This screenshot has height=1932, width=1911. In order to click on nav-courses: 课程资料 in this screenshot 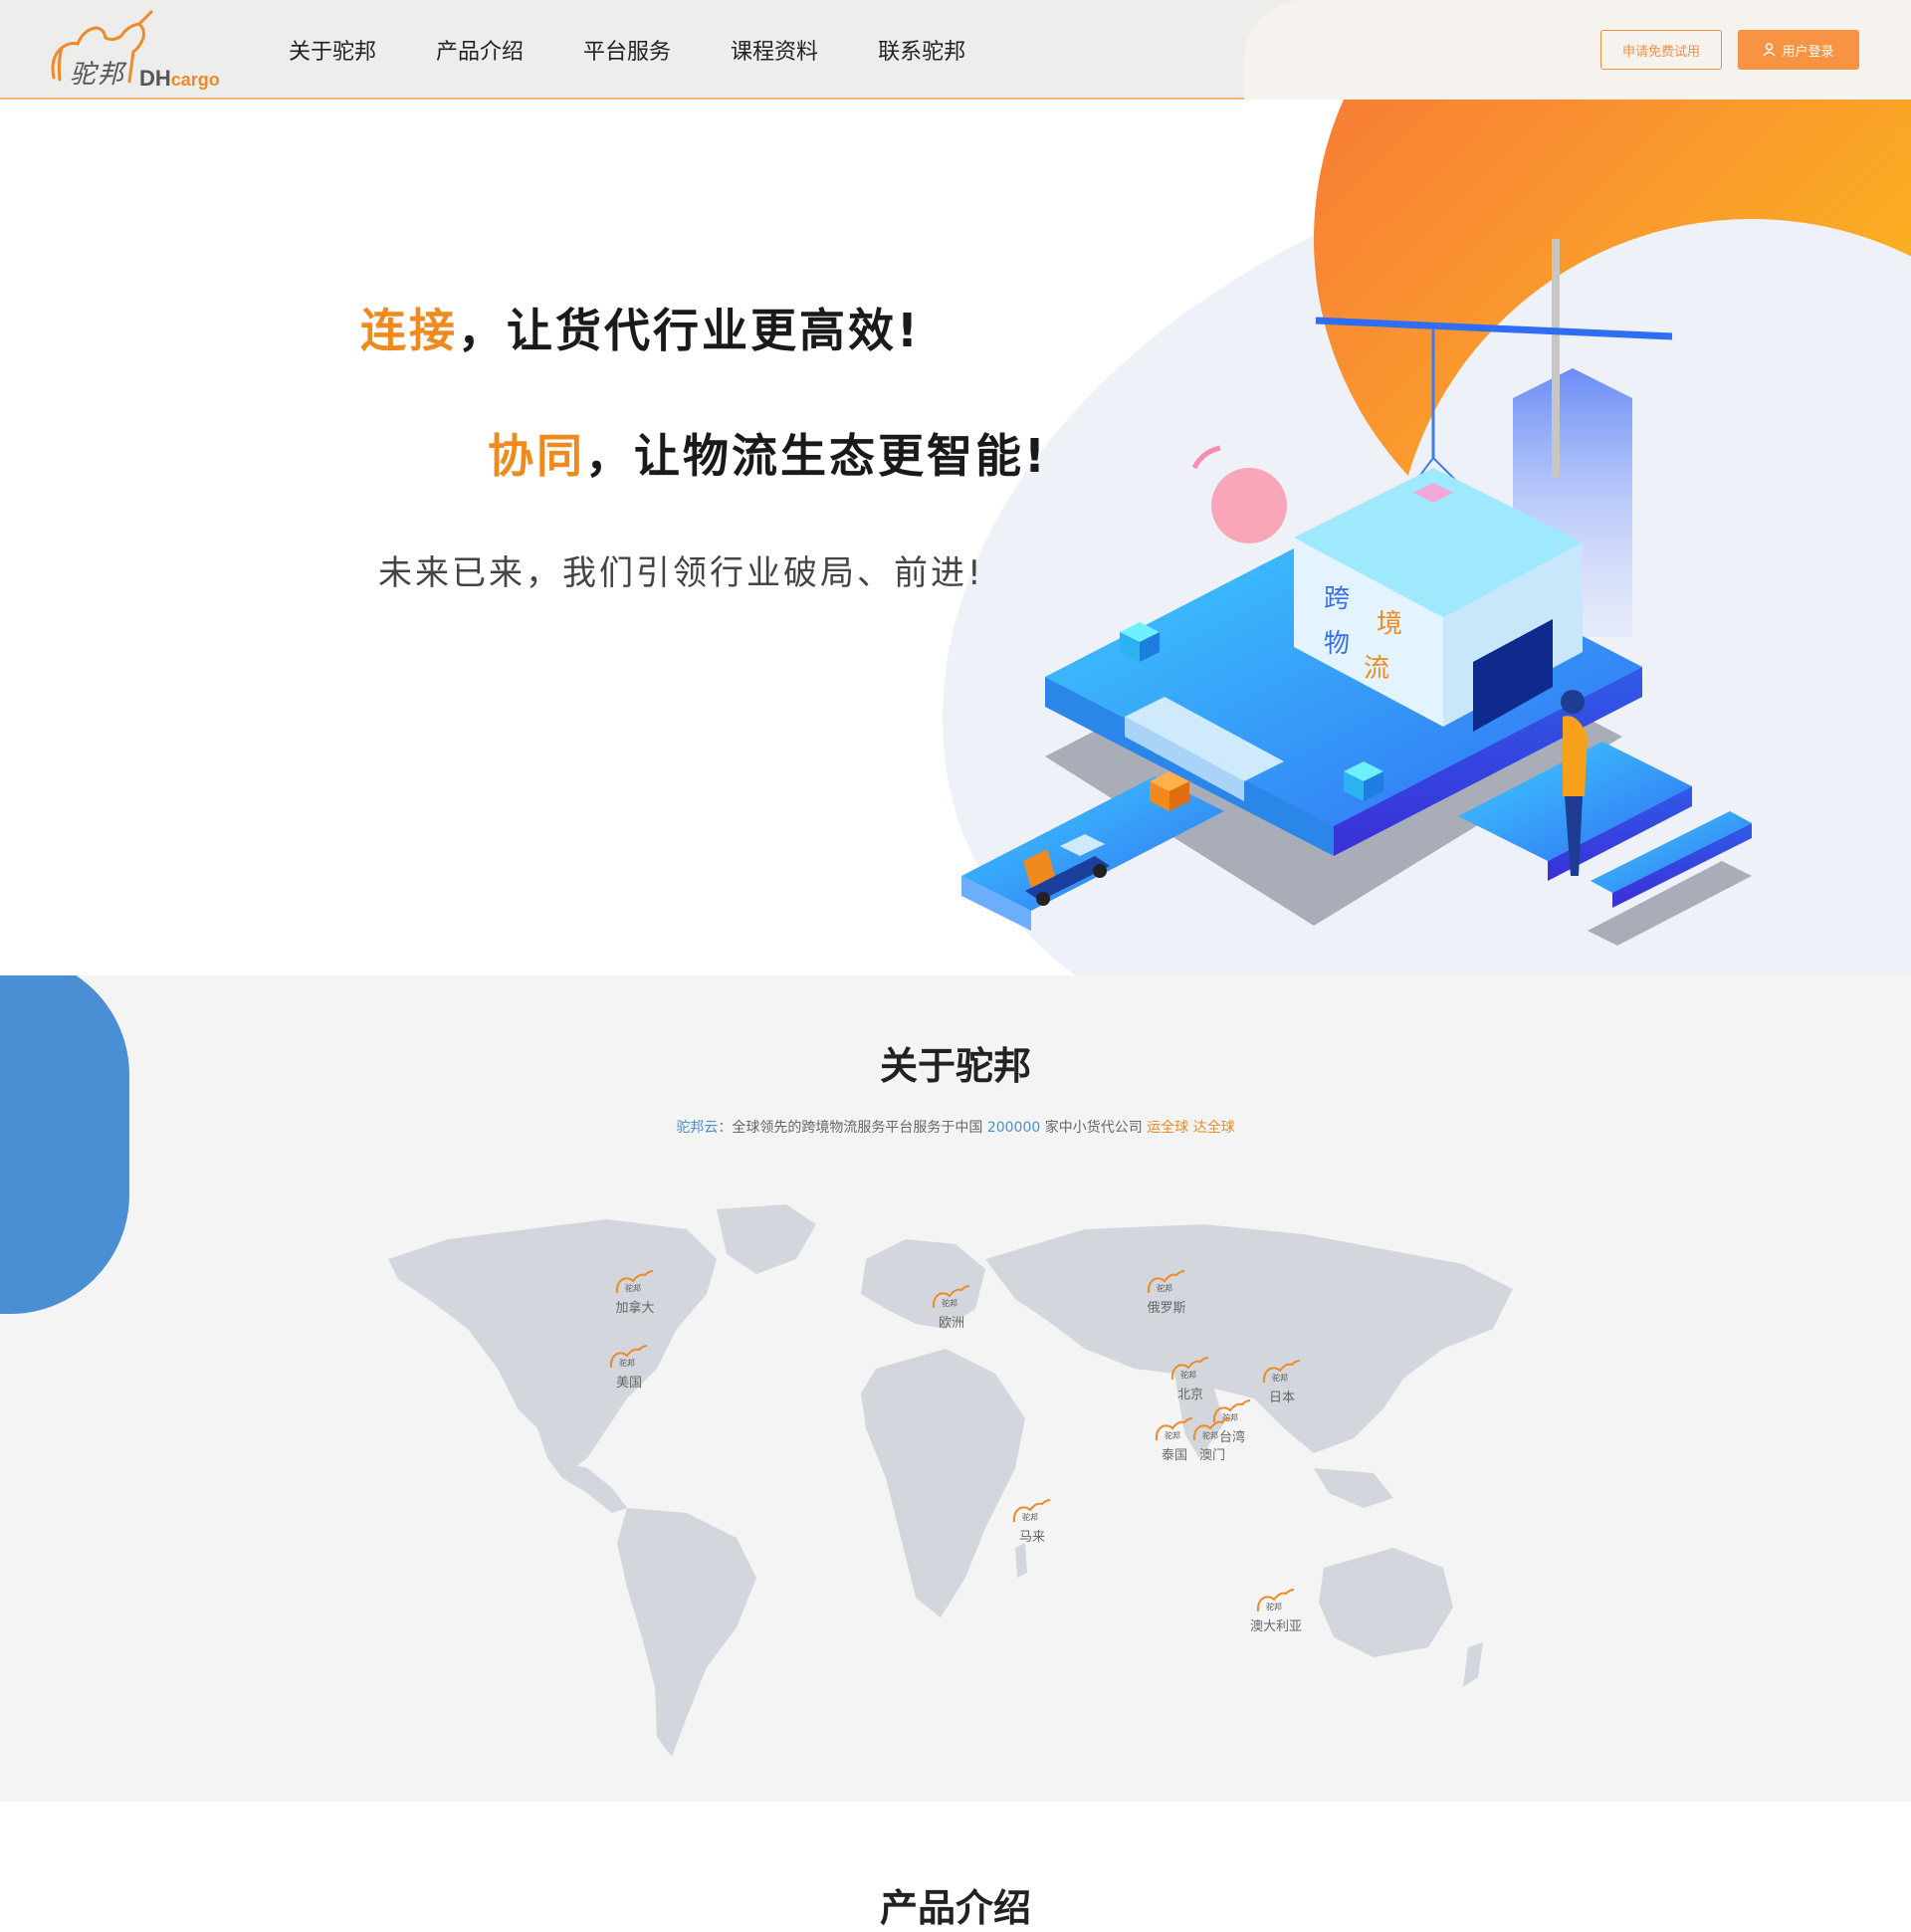, I will do `click(774, 50)`.